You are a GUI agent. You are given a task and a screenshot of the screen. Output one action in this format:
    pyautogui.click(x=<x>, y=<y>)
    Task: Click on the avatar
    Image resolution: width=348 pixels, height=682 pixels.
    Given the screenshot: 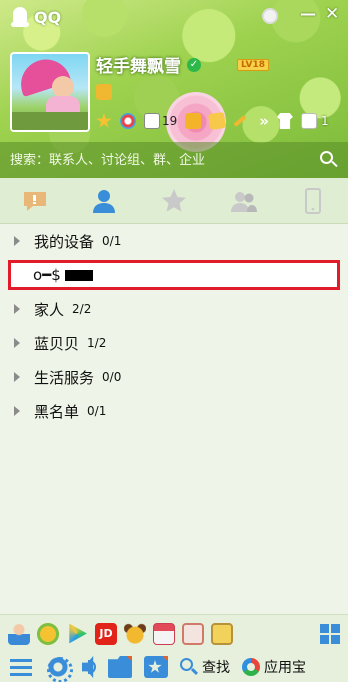 What is the action you would take?
    pyautogui.click(x=50, y=92)
    